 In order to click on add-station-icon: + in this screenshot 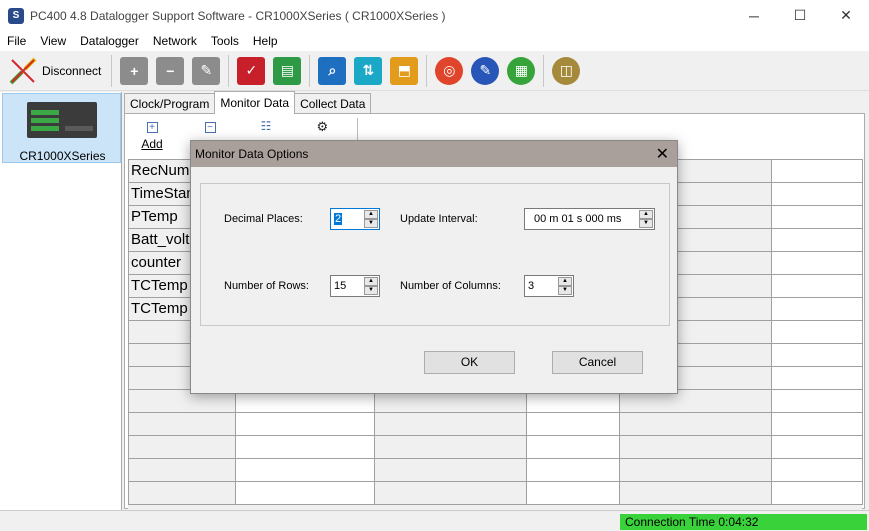, I will do `click(134, 70)`.